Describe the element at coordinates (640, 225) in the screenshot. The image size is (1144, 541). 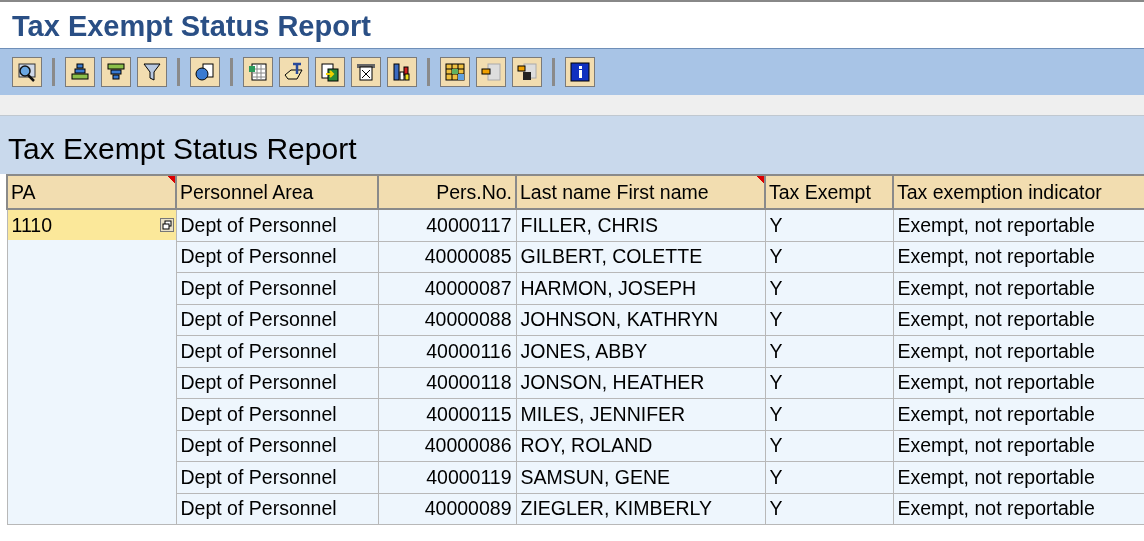
I see `table-cell: FILLER, CHRIS` at that location.